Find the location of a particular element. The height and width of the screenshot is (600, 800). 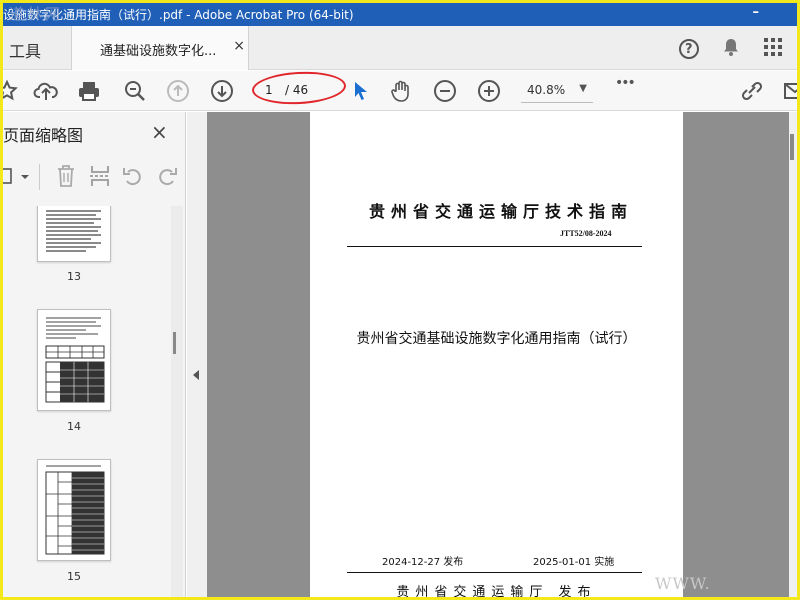

url-watermark: WWW. is located at coordinates (683, 583).